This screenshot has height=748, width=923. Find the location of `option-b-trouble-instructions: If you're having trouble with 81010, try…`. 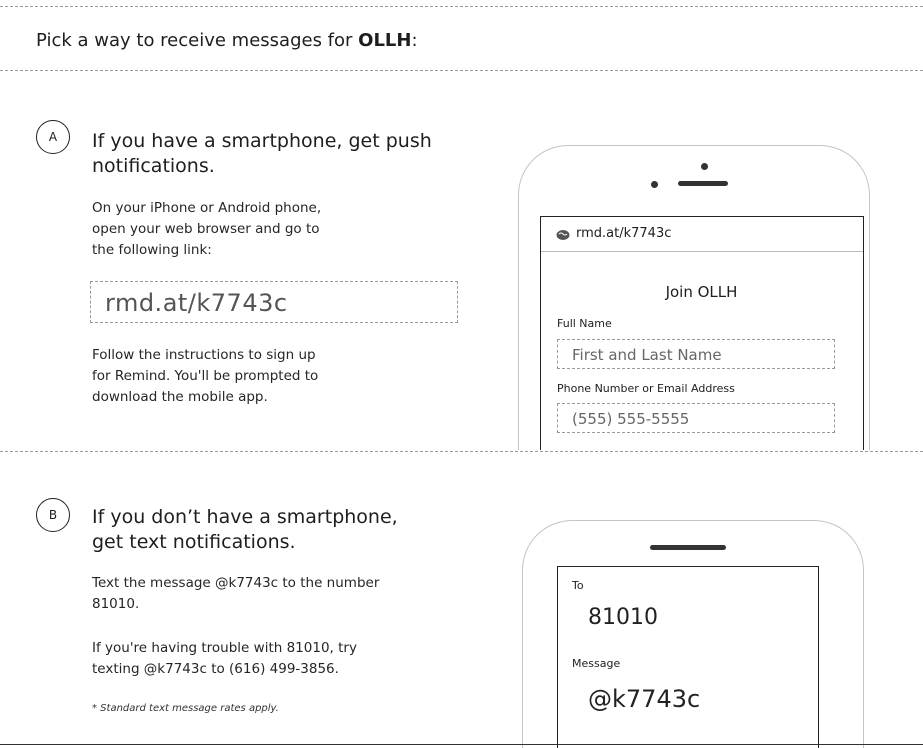

option-b-trouble-instructions: If you're having trouble with 81010, try… is located at coordinates (224, 658).